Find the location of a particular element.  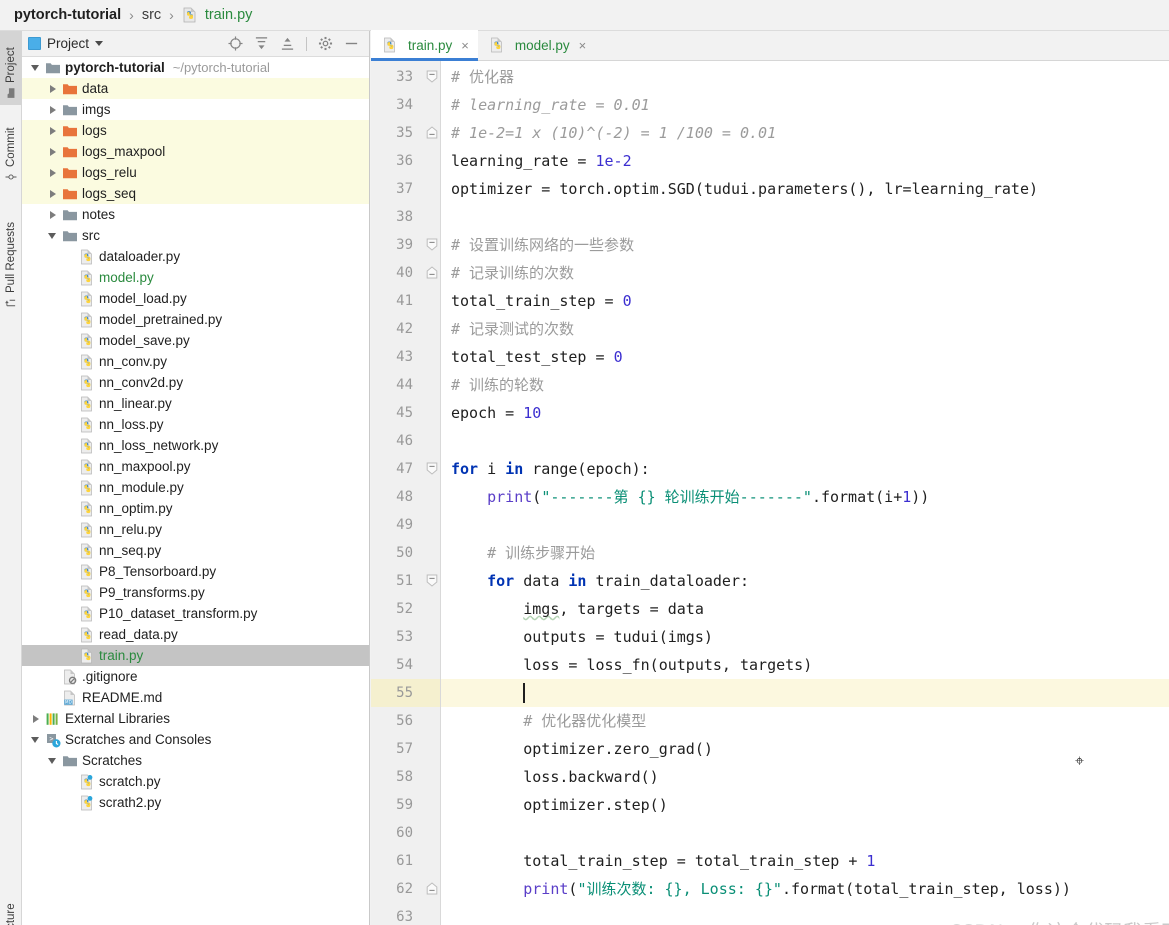

tree-node-path: ~/pytorch-tutorial is located at coordinates (221, 67).